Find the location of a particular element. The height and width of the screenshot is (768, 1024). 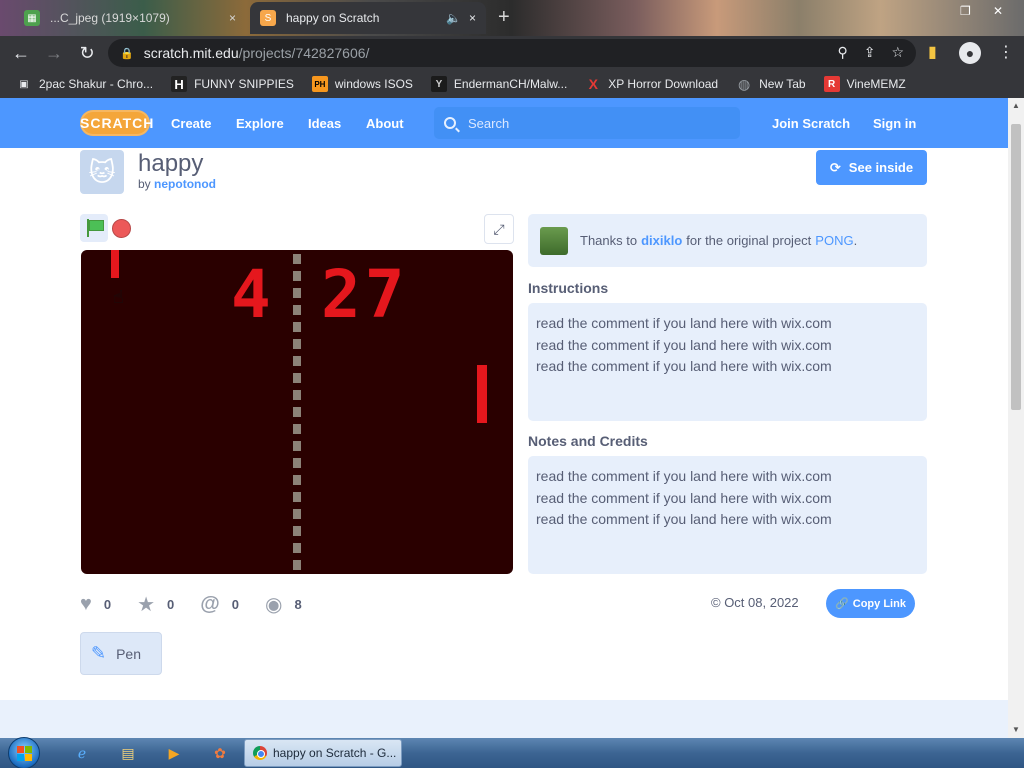

green-flag-button is located at coordinates (94, 228).